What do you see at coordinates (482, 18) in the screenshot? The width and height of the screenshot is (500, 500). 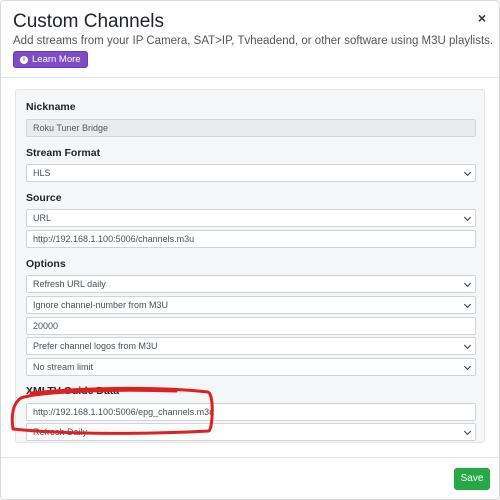 I see `close-icon: ×` at bounding box center [482, 18].